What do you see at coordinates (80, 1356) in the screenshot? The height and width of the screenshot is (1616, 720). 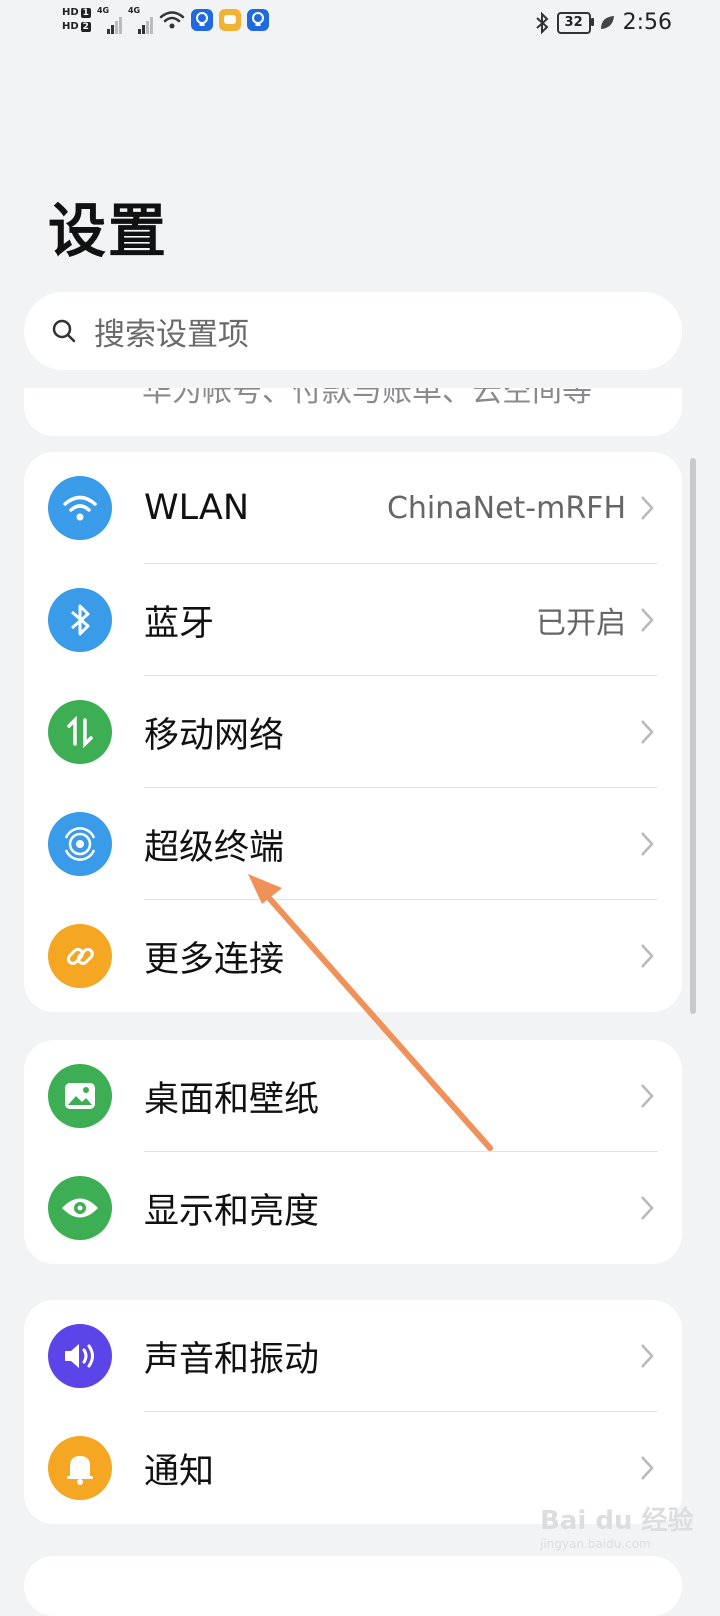 I see `speaker-icon` at bounding box center [80, 1356].